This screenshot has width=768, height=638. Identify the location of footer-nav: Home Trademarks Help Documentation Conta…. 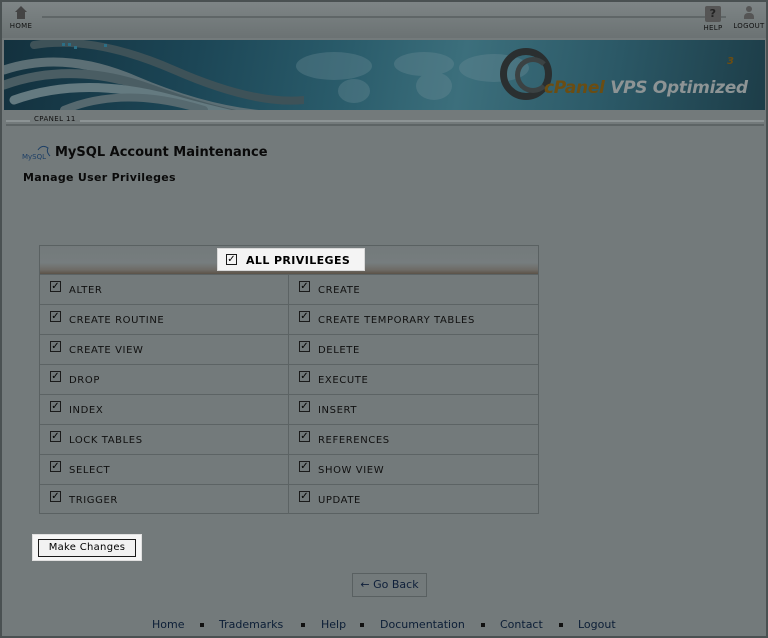
(384, 626).